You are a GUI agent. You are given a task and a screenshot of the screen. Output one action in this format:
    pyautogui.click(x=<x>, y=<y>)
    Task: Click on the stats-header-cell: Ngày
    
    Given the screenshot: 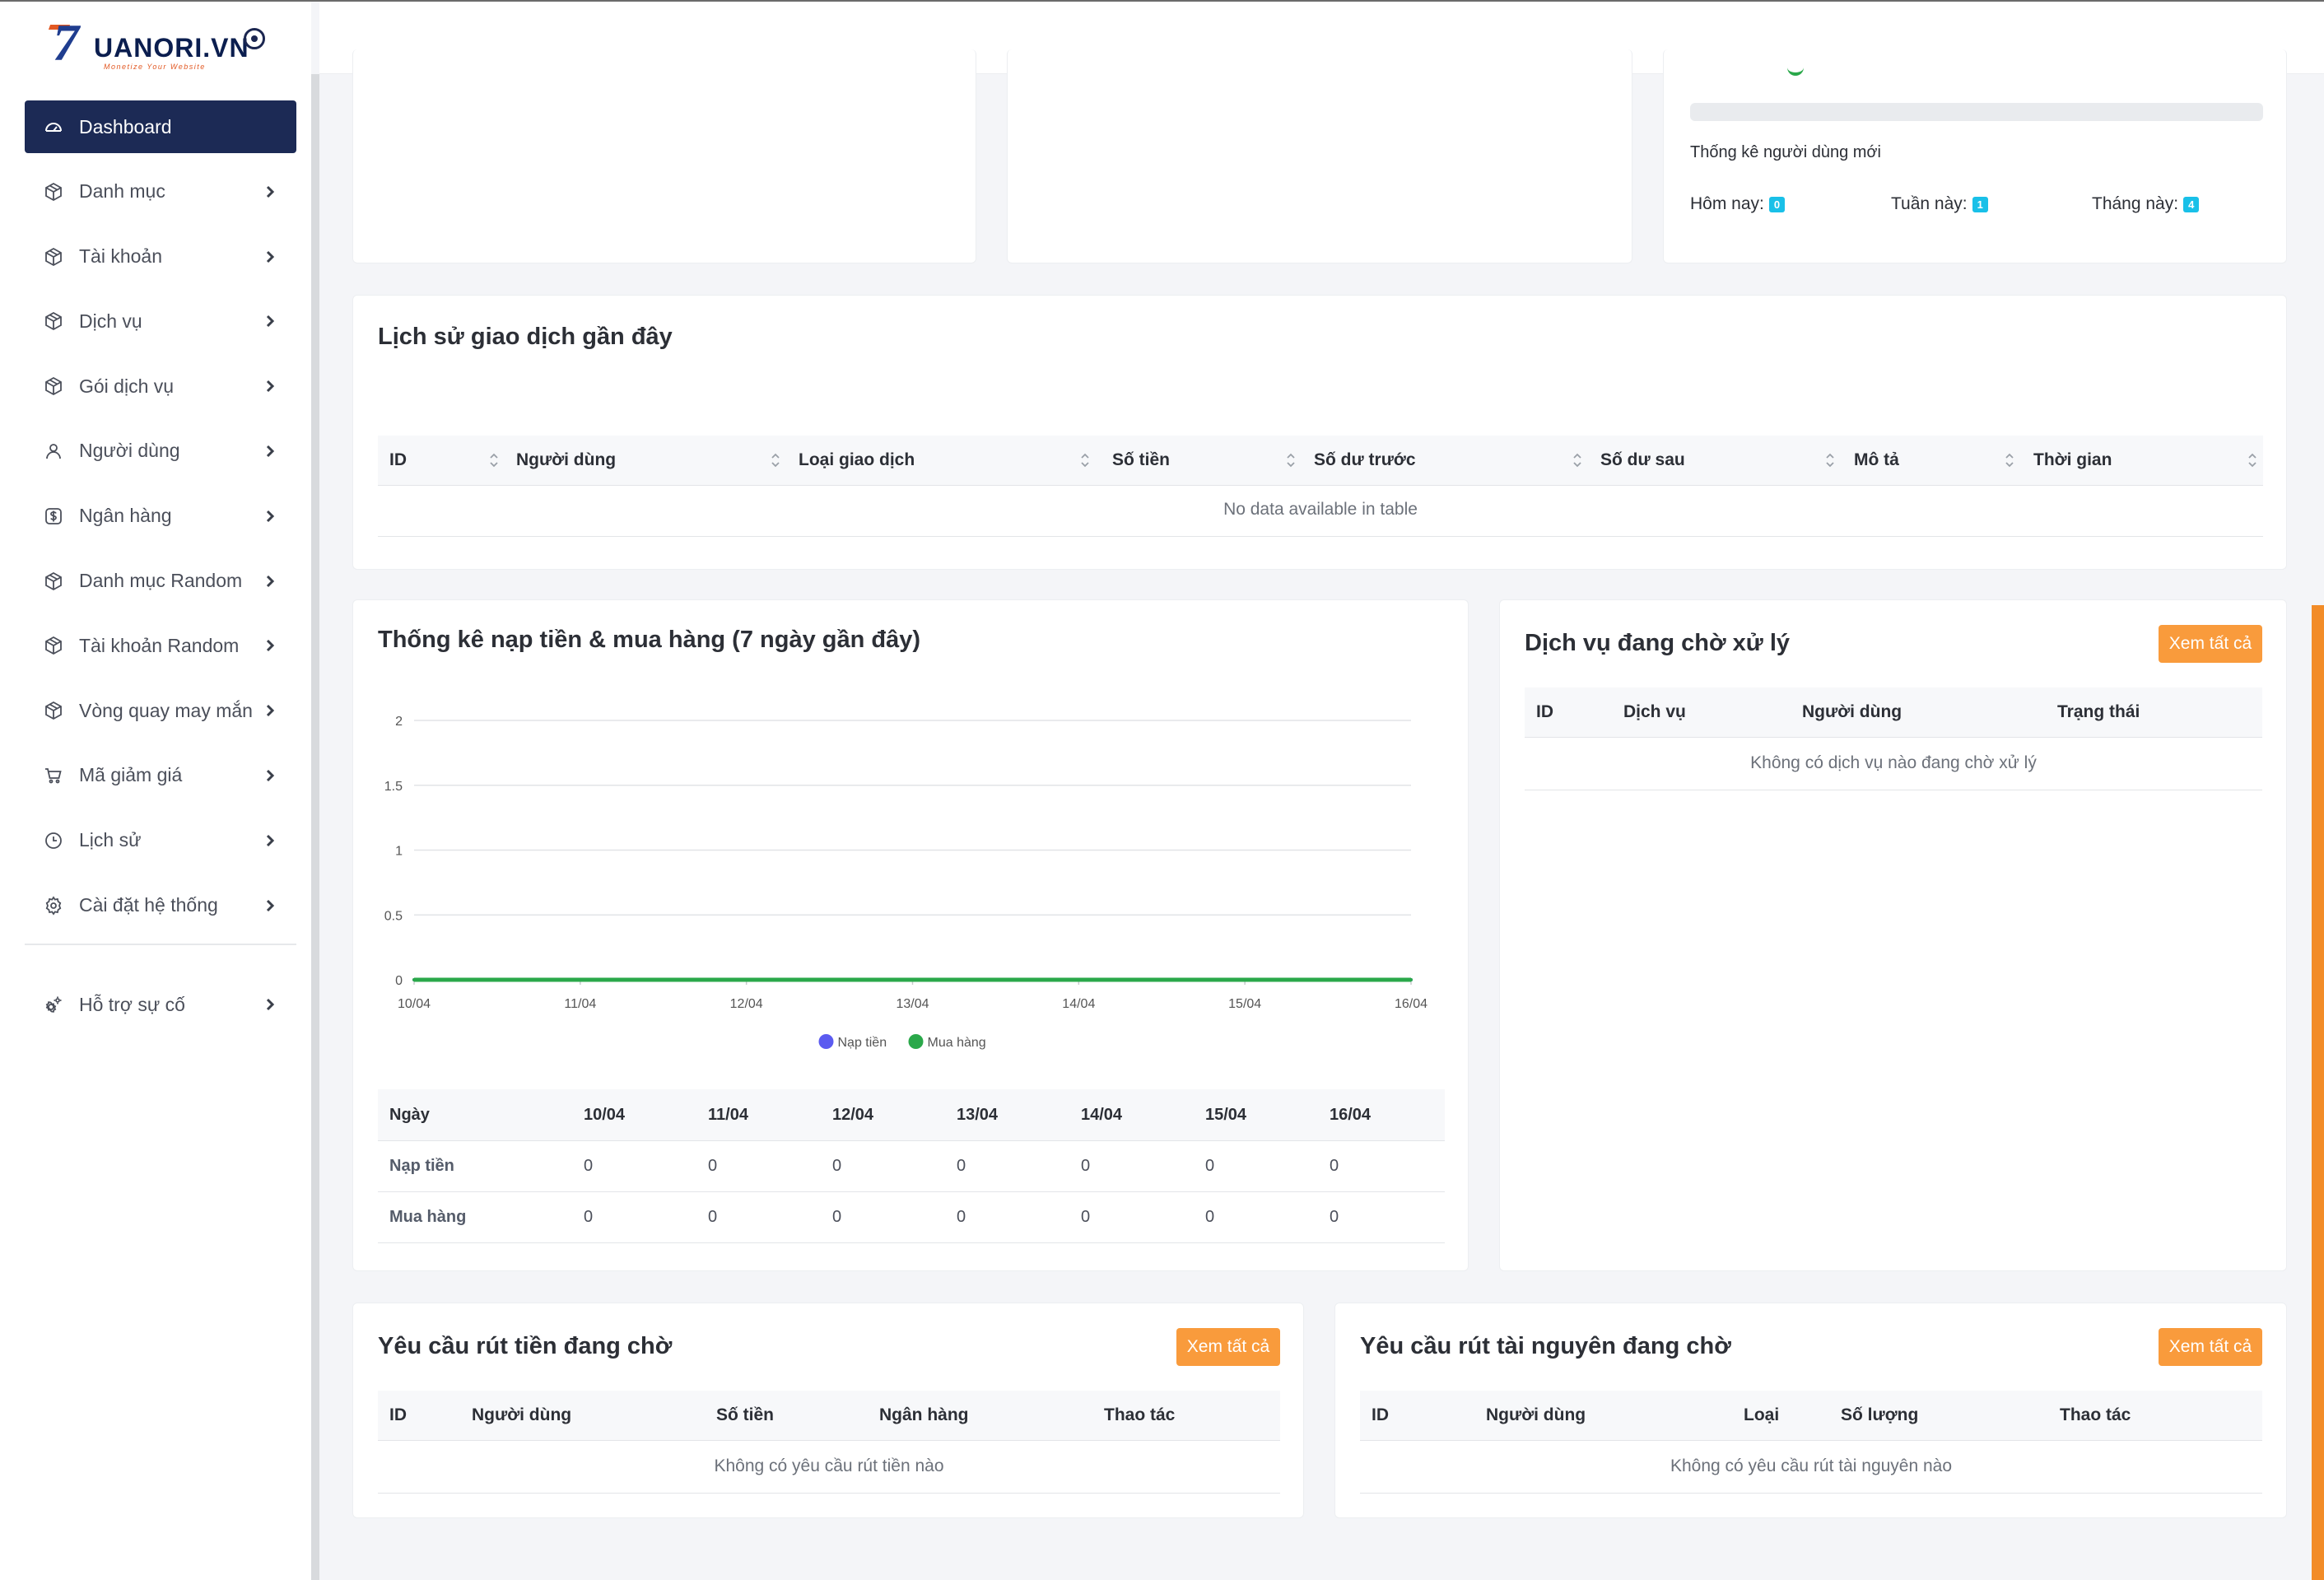 What is the action you would take?
    pyautogui.click(x=409, y=1115)
    